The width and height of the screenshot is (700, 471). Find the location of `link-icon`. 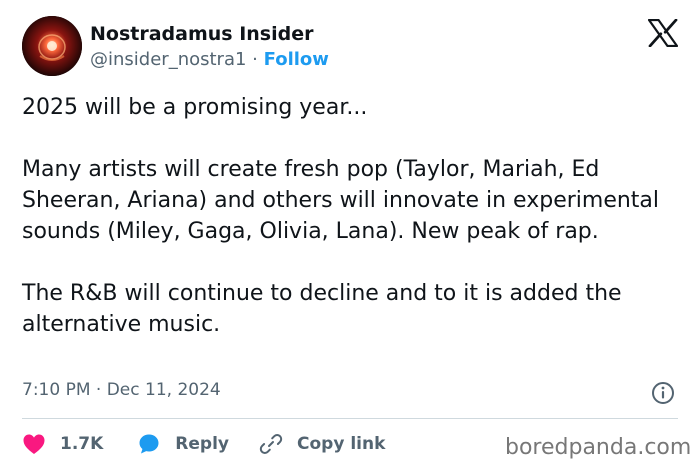

link-icon is located at coordinates (271, 444).